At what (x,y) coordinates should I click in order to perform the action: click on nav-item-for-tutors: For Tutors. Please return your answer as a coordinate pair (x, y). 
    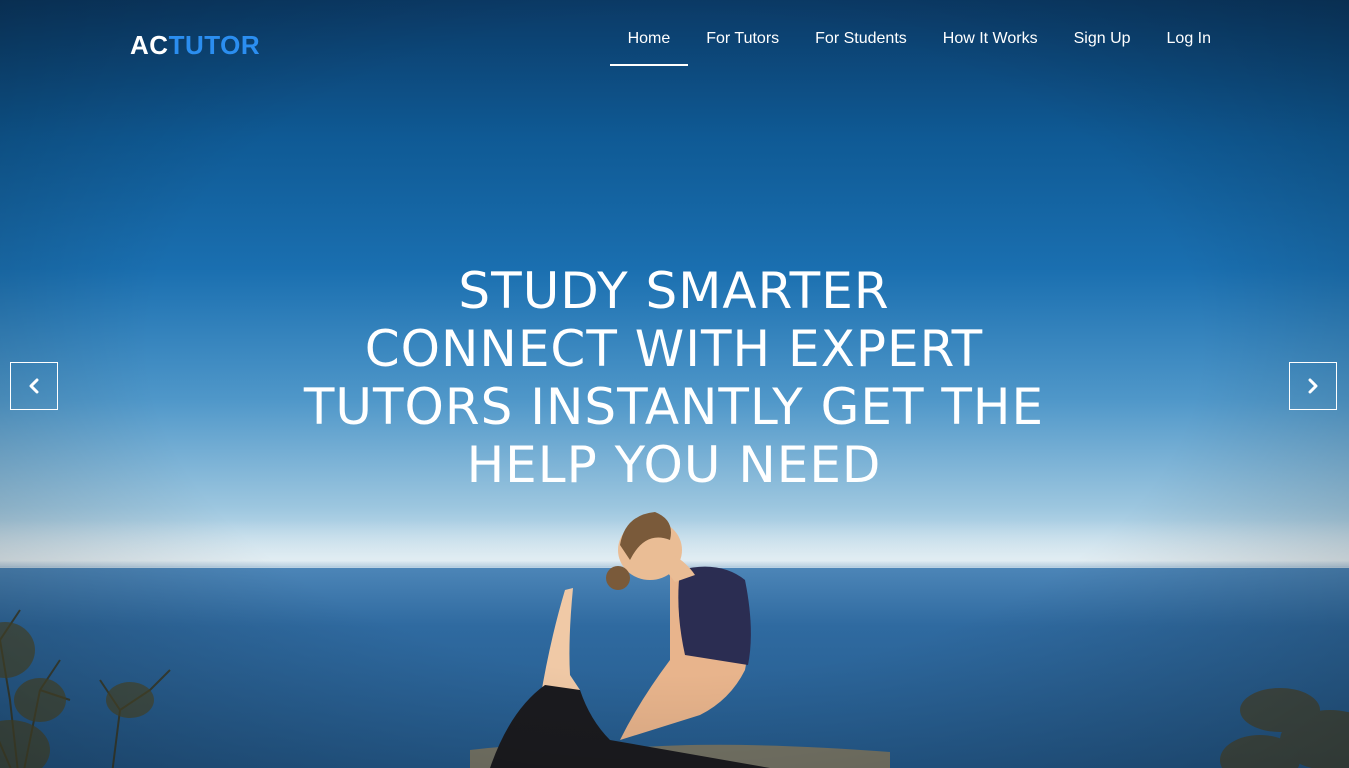
    Looking at the image, I should click on (742, 33).